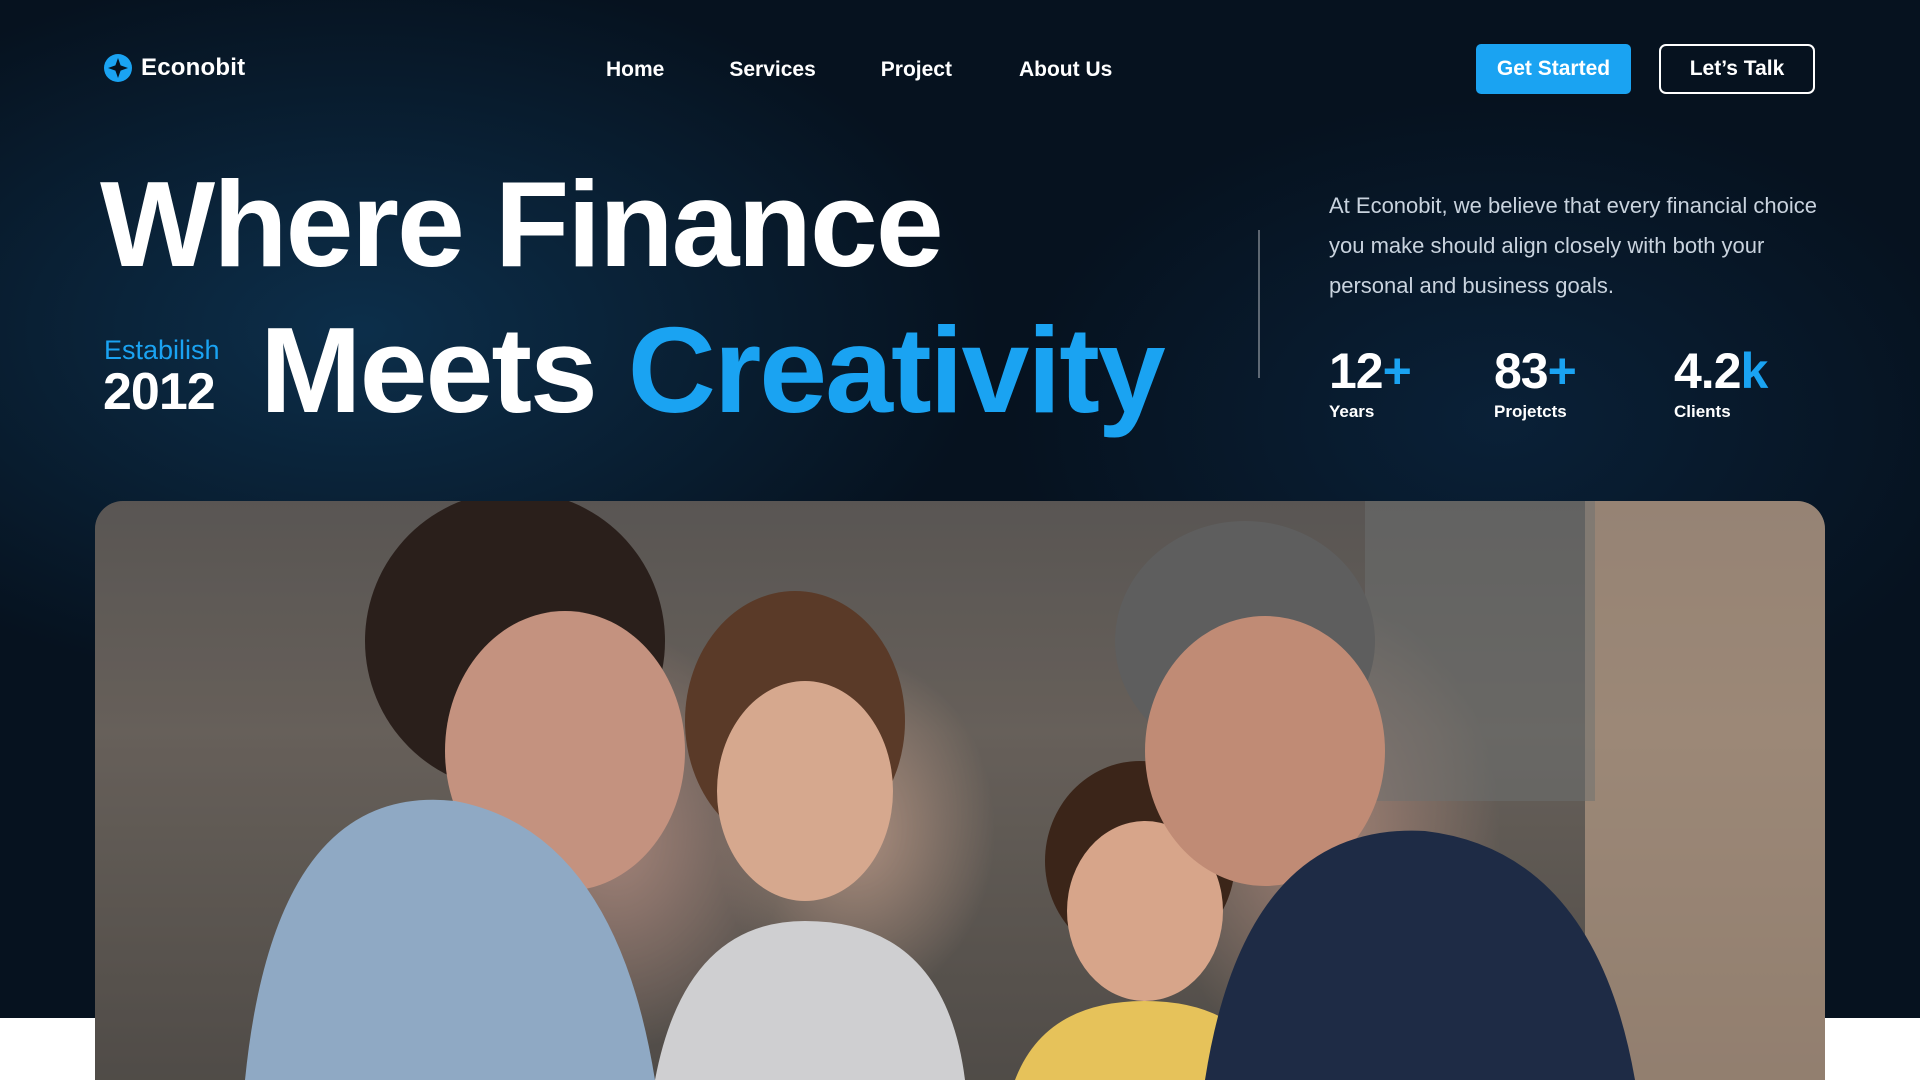 This screenshot has width=1920, height=1080. I want to click on nav-about-us: About Us, so click(1065, 70).